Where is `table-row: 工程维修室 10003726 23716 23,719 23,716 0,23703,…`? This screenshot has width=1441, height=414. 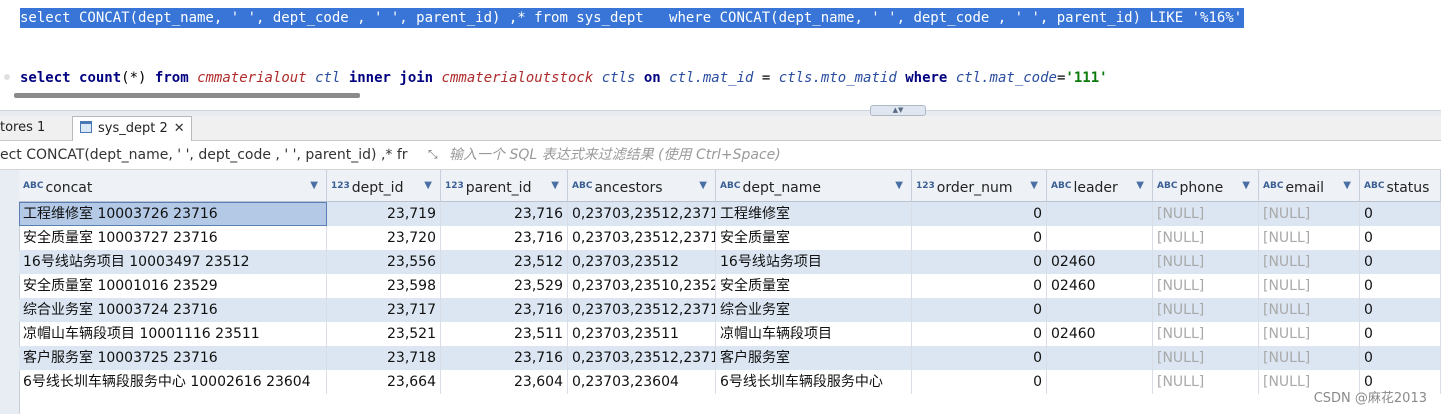
table-row: 工程维修室 10003726 23716 23,719 23,716 0,23703,… is located at coordinates (730, 214).